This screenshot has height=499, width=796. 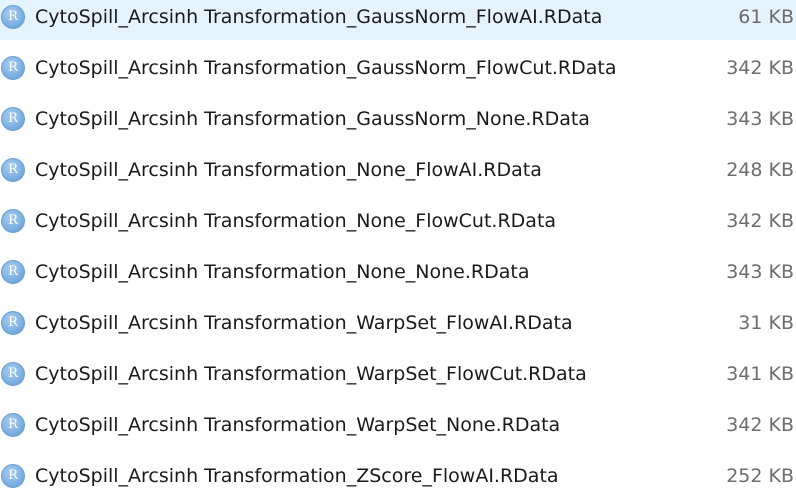 What do you see at coordinates (766, 323) in the screenshot?
I see `file-size: 31 KB` at bounding box center [766, 323].